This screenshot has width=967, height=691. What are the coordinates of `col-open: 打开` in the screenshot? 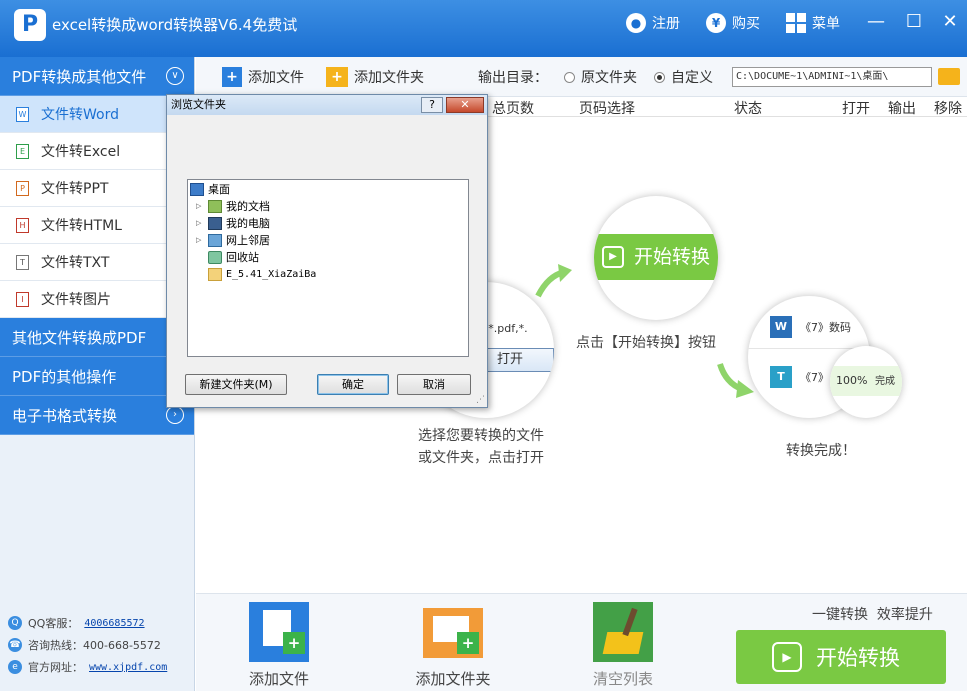 It's located at (856, 108).